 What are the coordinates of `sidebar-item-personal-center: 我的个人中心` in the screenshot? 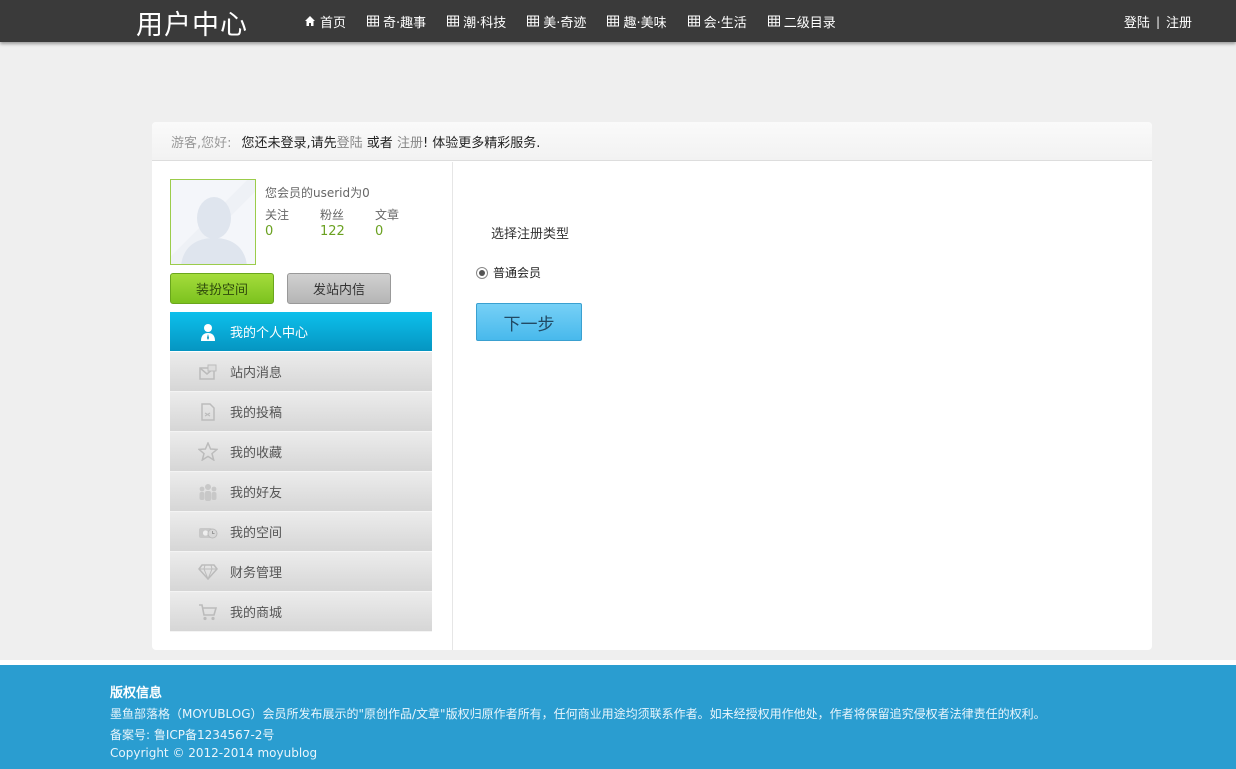 It's located at (301, 332).